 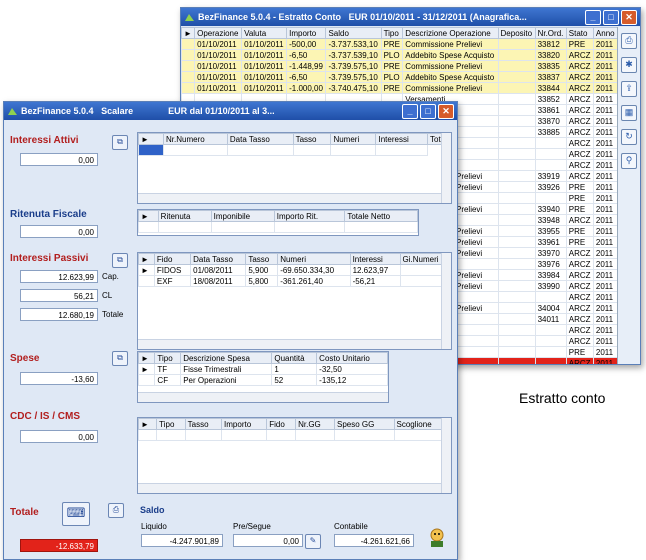 I want to click on column-header: Valuta, so click(x=264, y=33).